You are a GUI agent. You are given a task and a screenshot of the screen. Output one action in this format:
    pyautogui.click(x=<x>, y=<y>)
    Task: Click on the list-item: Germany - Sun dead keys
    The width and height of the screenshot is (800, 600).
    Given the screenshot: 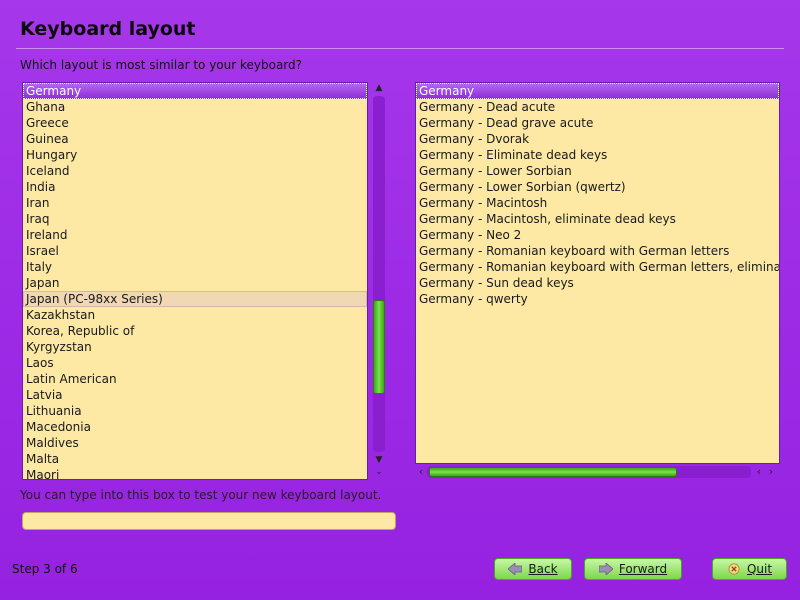 What is the action you would take?
    pyautogui.click(x=597, y=283)
    